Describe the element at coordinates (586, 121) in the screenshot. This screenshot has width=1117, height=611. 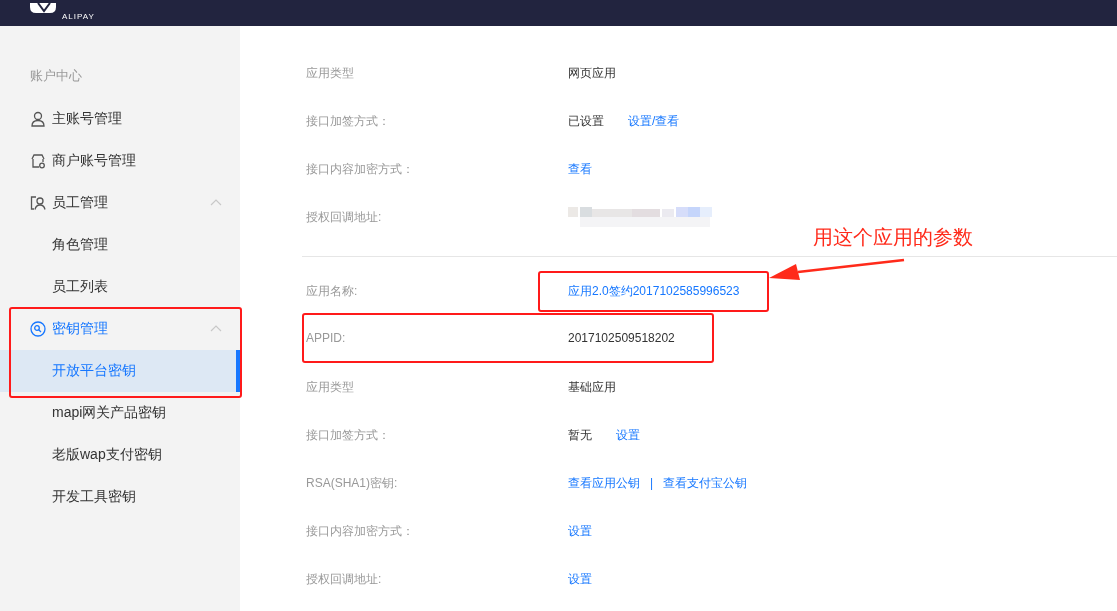
I see `field-value: 已设置` at that location.